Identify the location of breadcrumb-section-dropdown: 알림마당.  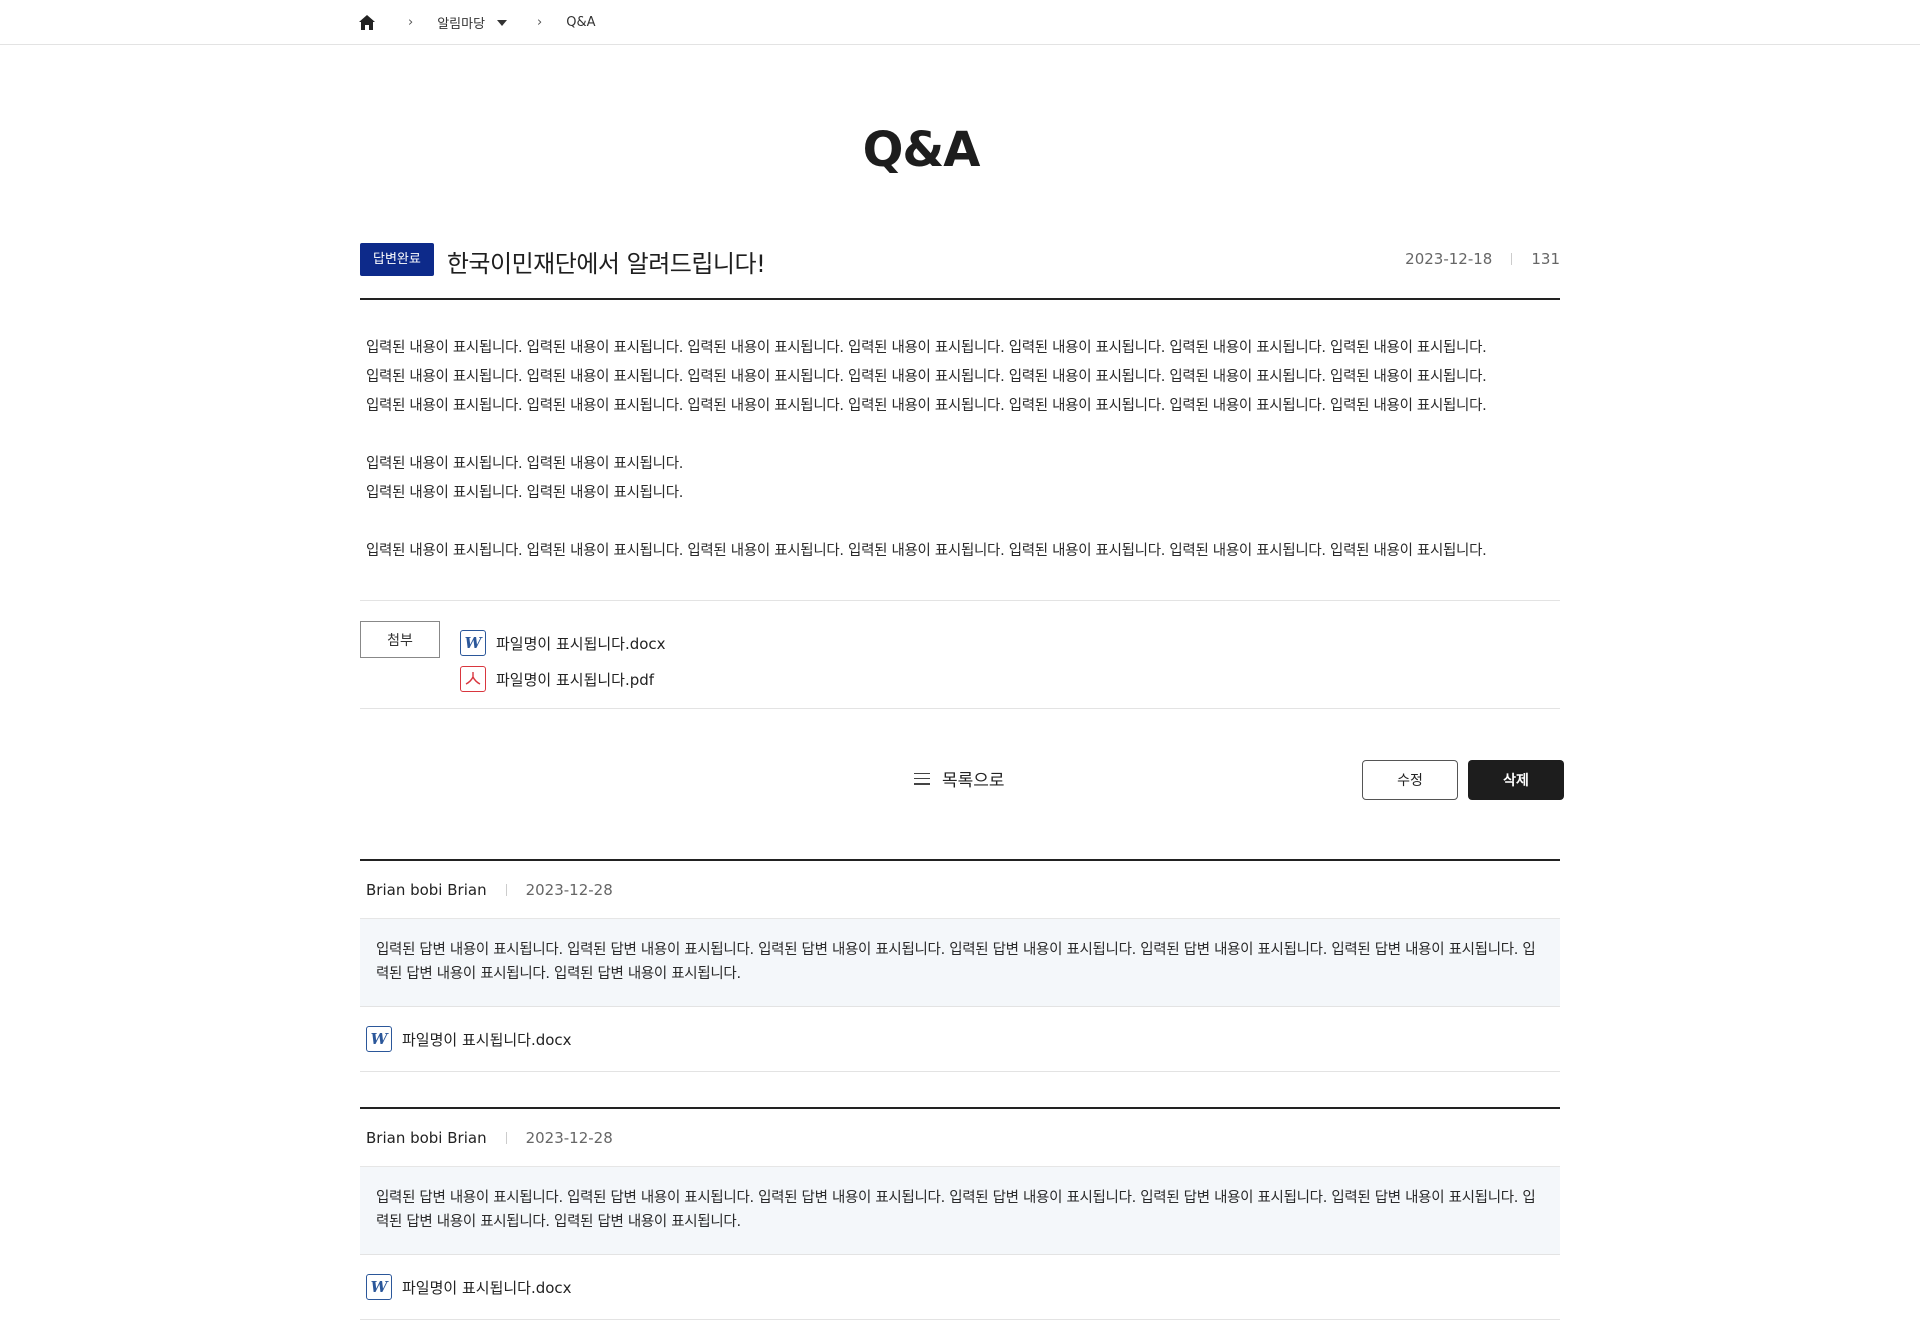
(472, 22).